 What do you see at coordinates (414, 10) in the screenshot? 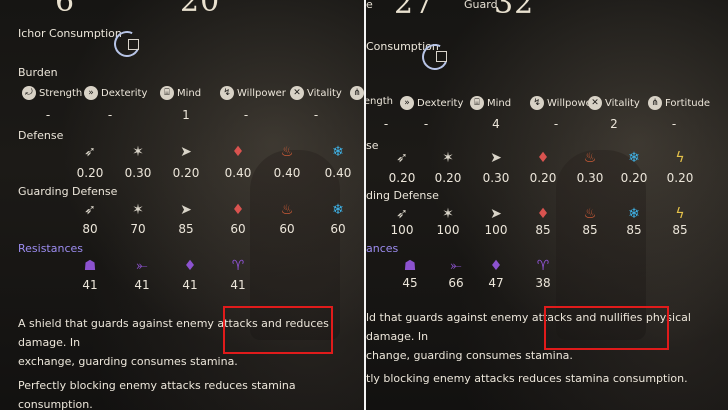
I see `top-stat-value: 27` at bounding box center [414, 10].